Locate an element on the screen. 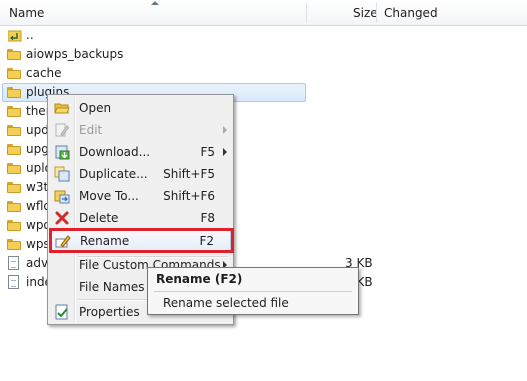 The width and height of the screenshot is (527, 381). file-name: upg is located at coordinates (37, 149).